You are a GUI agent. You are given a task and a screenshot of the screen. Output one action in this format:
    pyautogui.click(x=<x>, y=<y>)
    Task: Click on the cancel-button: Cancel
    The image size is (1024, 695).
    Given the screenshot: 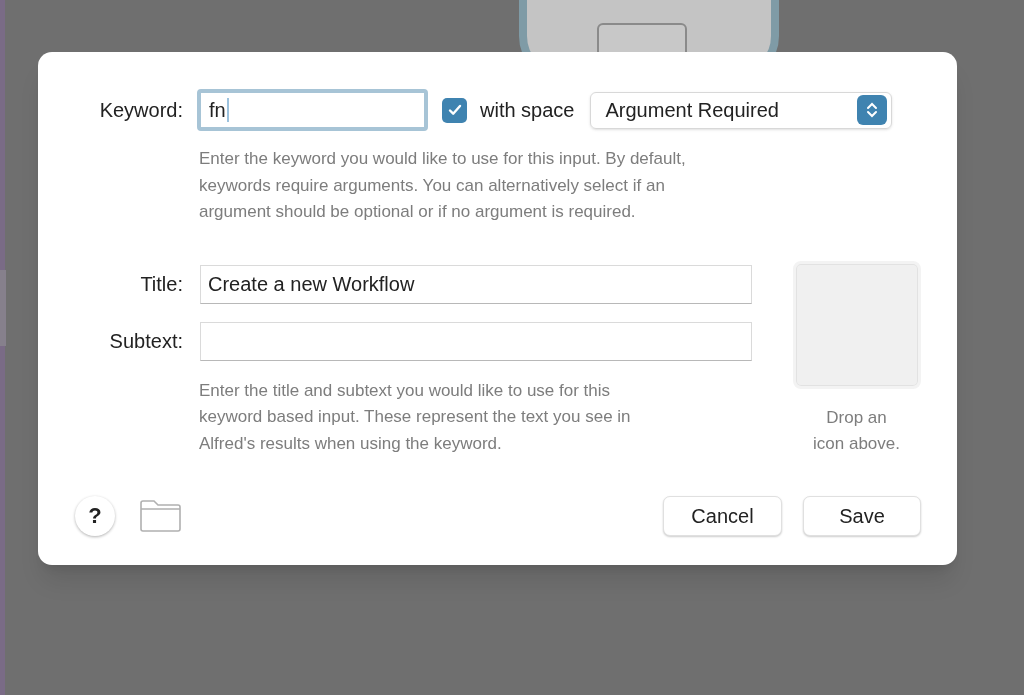 What is the action you would take?
    pyautogui.click(x=722, y=515)
    